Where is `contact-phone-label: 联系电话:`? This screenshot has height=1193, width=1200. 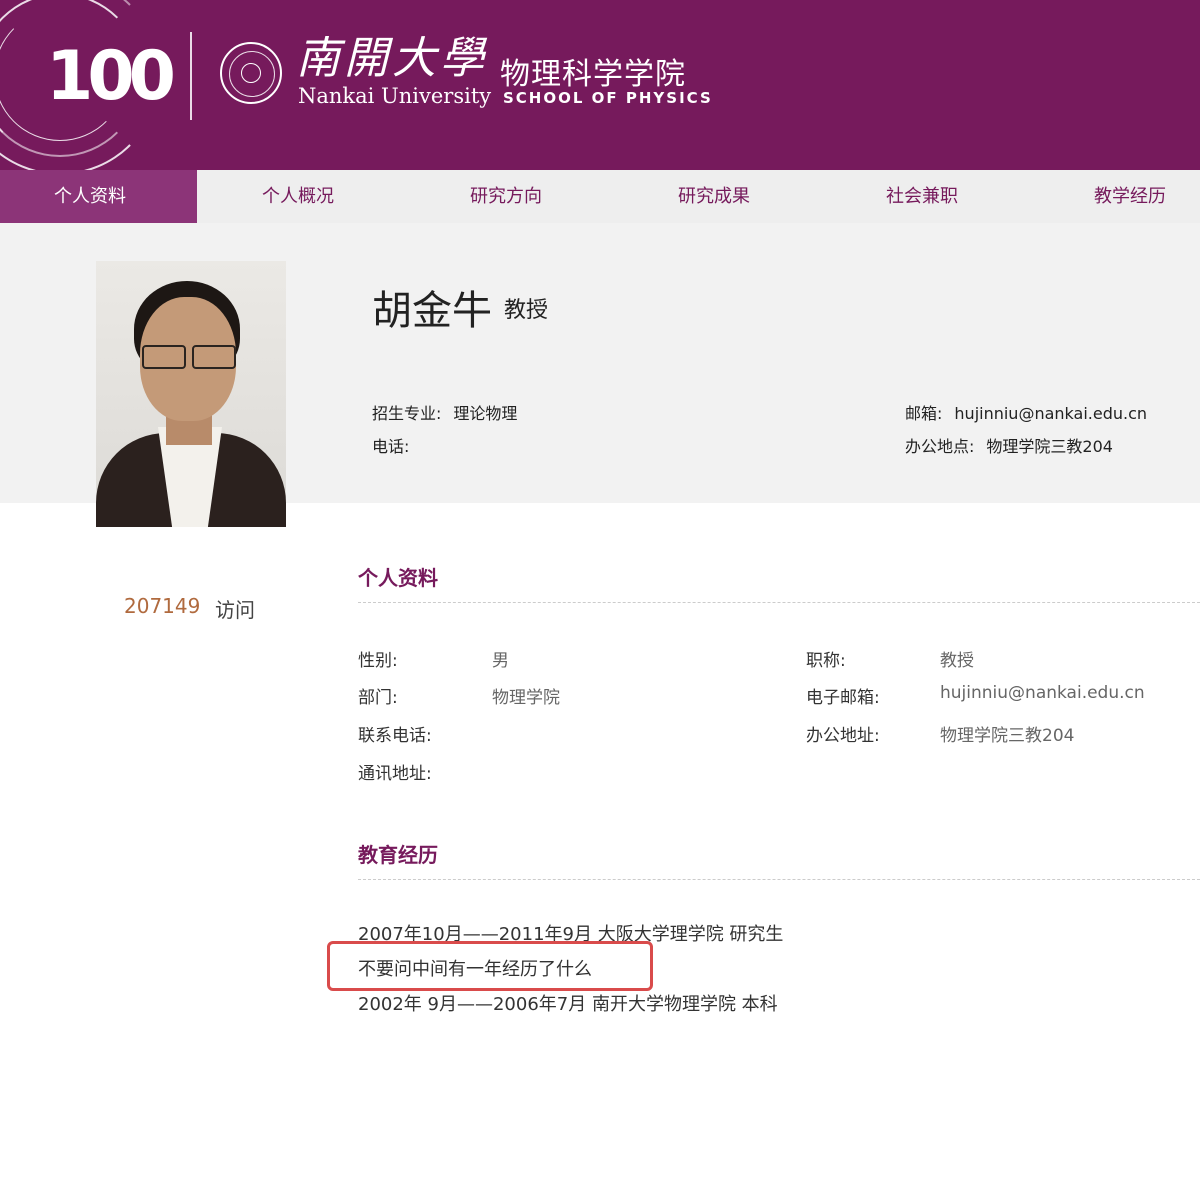
contact-phone-label: 联系电话: is located at coordinates (395, 736).